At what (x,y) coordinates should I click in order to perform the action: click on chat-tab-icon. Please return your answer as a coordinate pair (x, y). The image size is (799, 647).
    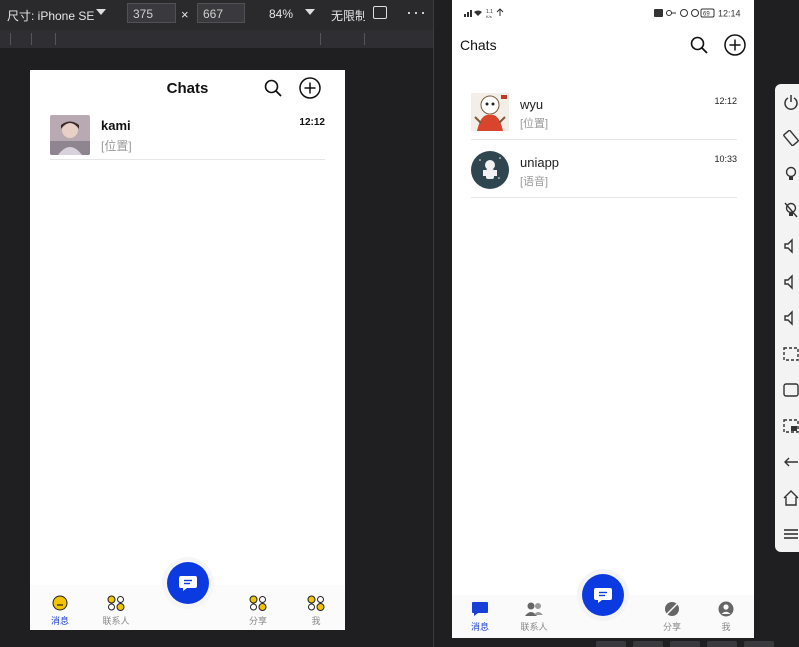
    Looking at the image, I should click on (480, 609).